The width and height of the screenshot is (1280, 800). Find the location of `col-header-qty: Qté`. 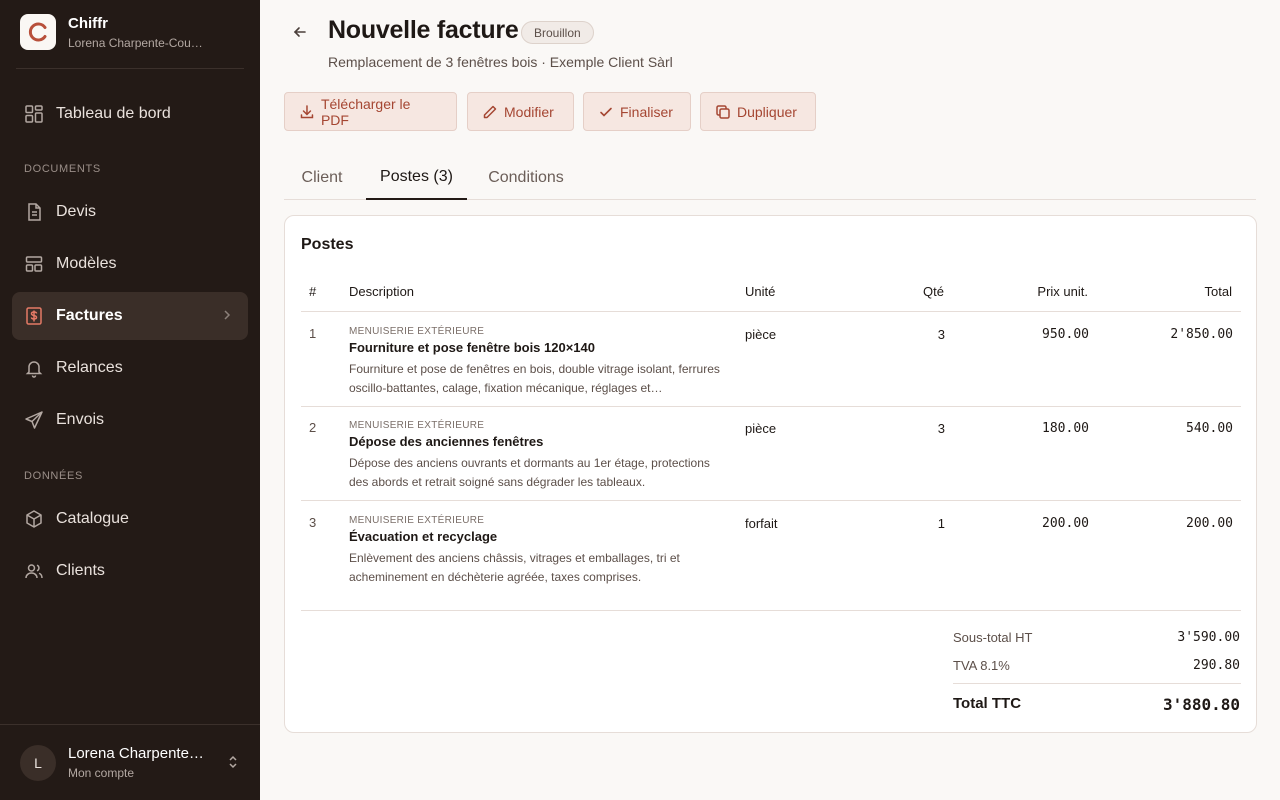

col-header-qty: Qté is located at coordinates (933, 291).